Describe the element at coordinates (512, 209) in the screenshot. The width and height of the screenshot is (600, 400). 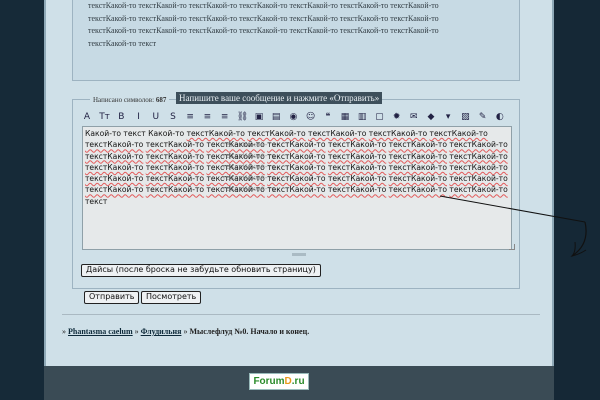
I see `arrow-line` at that location.